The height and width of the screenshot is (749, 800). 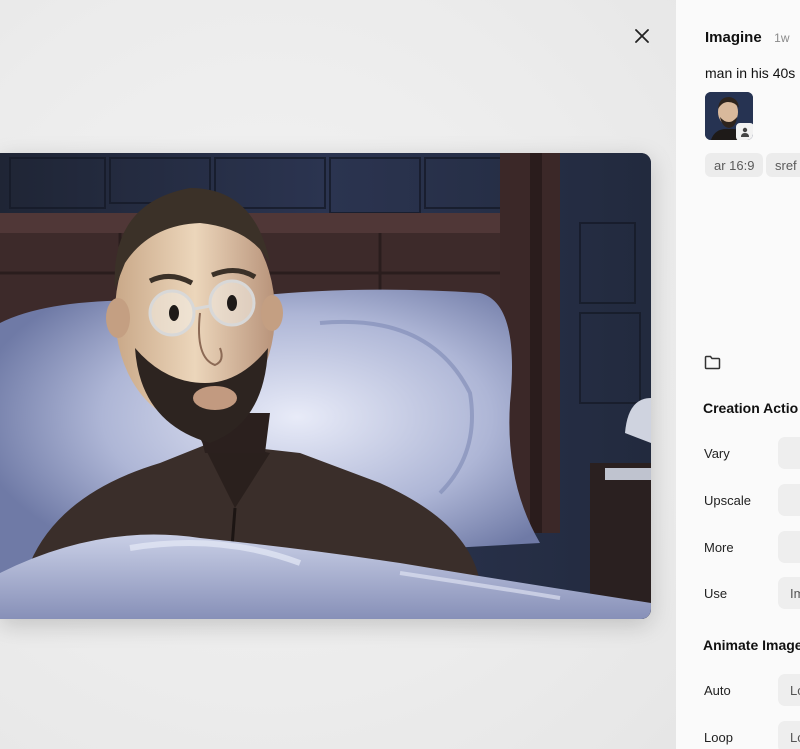 I want to click on close-icon, so click(x=642, y=36).